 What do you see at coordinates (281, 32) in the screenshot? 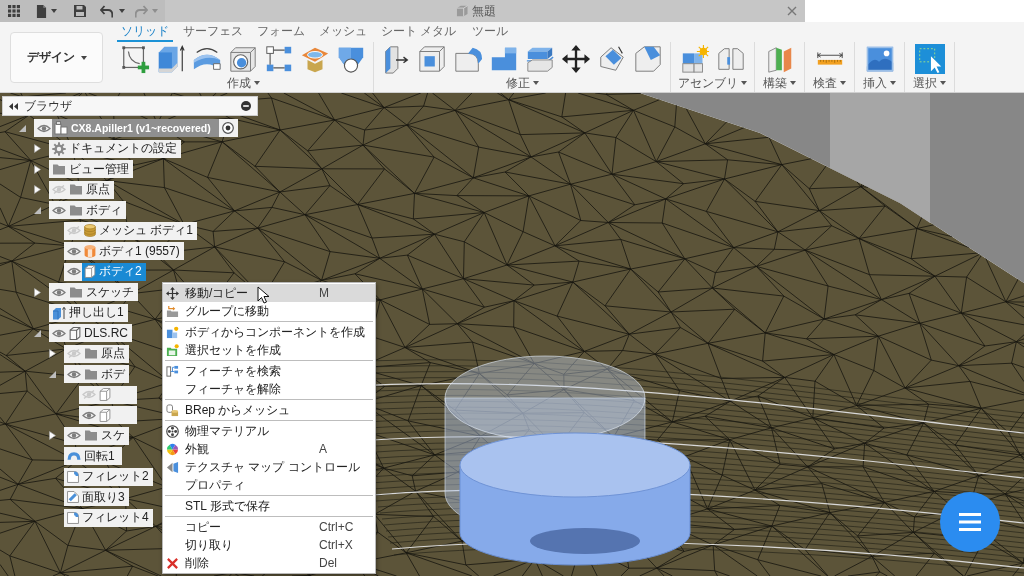
I see `ribbon-tab: フォーム` at bounding box center [281, 32].